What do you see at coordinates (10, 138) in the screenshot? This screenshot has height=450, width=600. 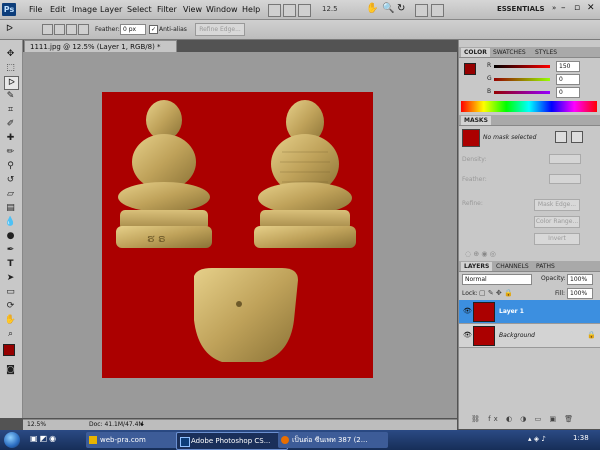 I see `healing-brush-tool-icon: ✚` at bounding box center [10, 138].